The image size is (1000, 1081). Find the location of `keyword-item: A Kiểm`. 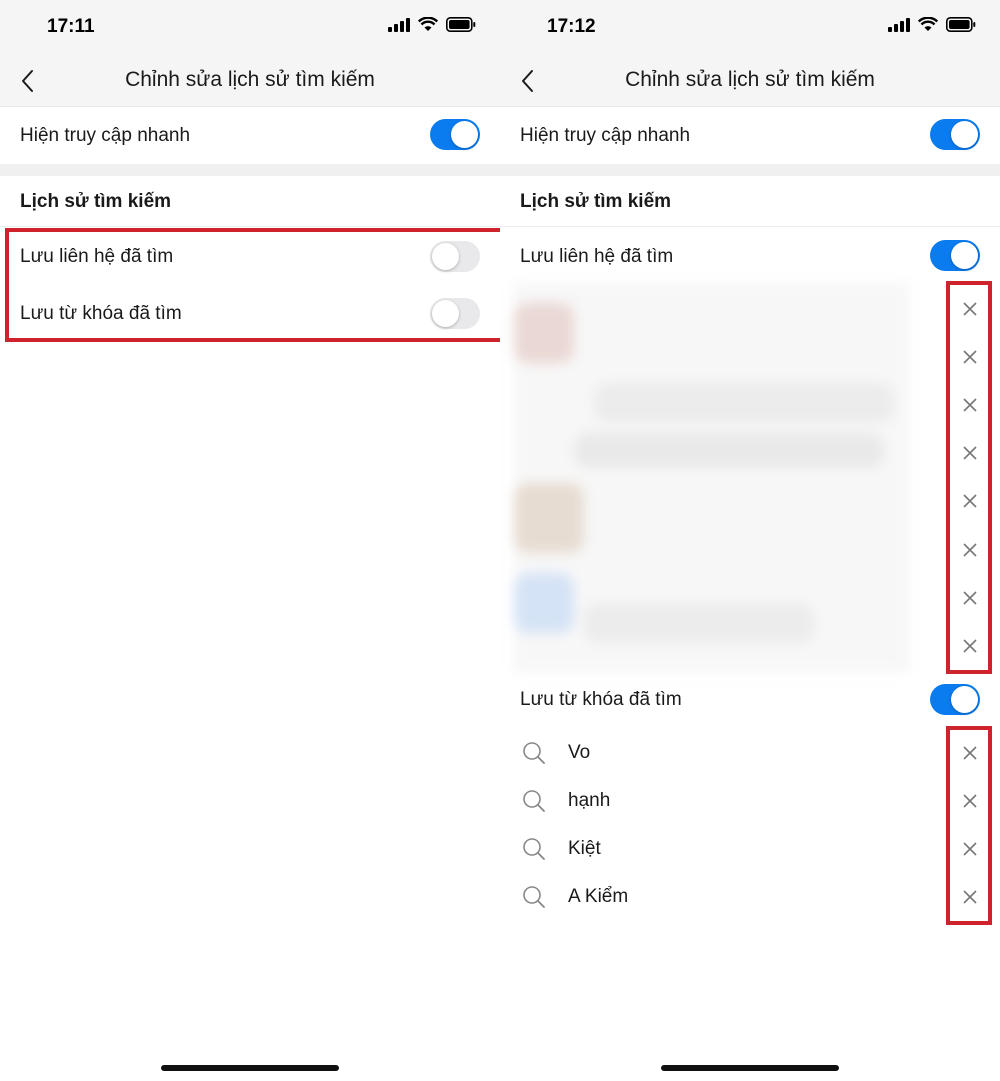

keyword-item: A Kiểm is located at coordinates (750, 897).